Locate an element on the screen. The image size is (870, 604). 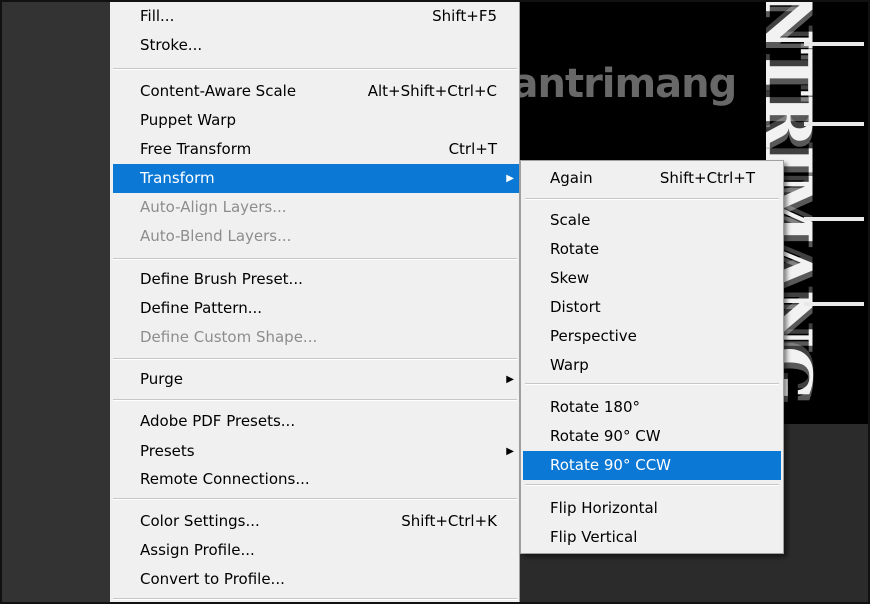
submenu-item-label: Skew is located at coordinates (570, 278).